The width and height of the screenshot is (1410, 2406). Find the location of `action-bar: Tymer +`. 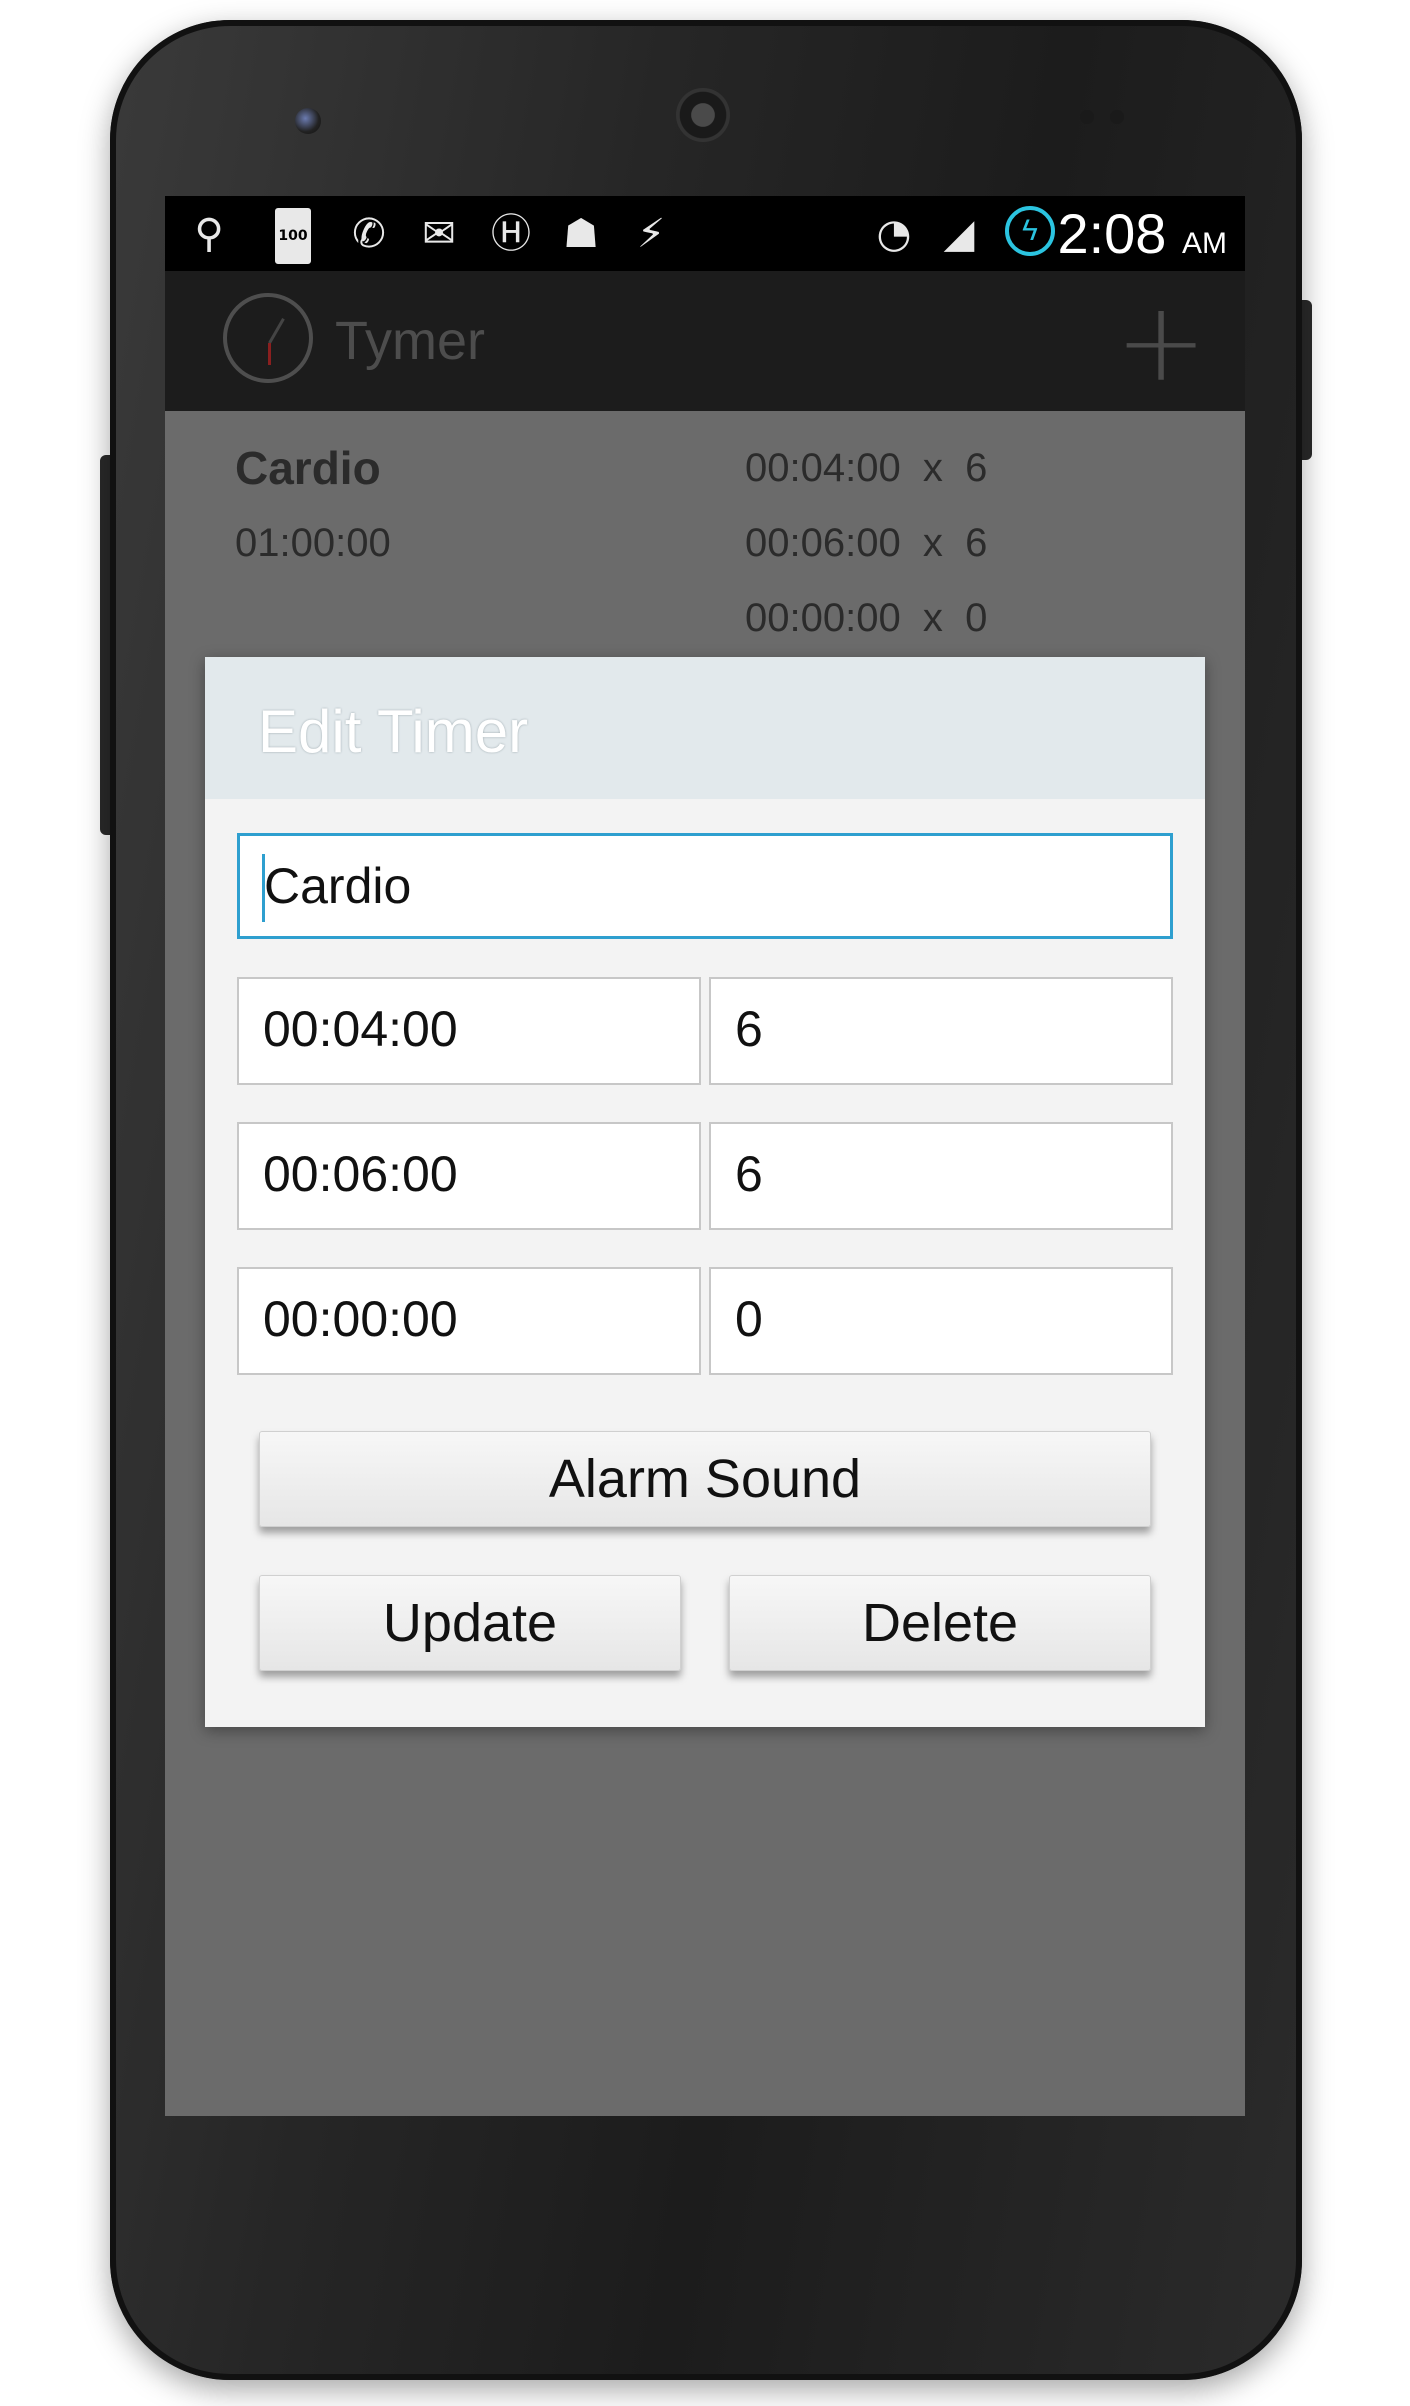

action-bar: Tymer + is located at coordinates (705, 341).